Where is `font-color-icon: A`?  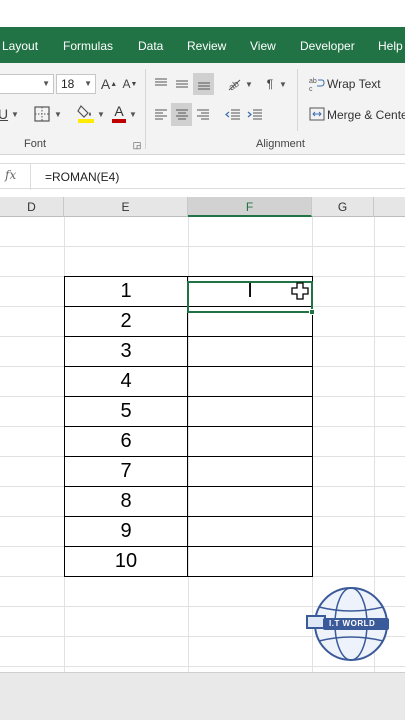 font-color-icon: A is located at coordinates (119, 113).